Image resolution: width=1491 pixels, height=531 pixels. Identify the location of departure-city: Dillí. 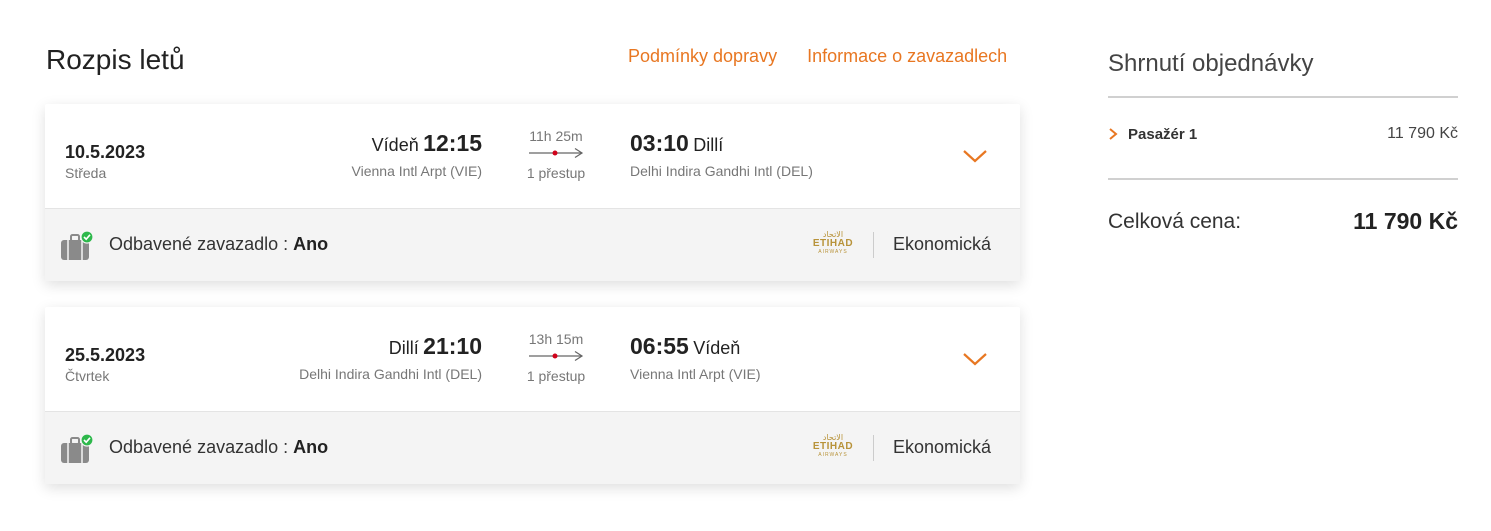
(403, 348).